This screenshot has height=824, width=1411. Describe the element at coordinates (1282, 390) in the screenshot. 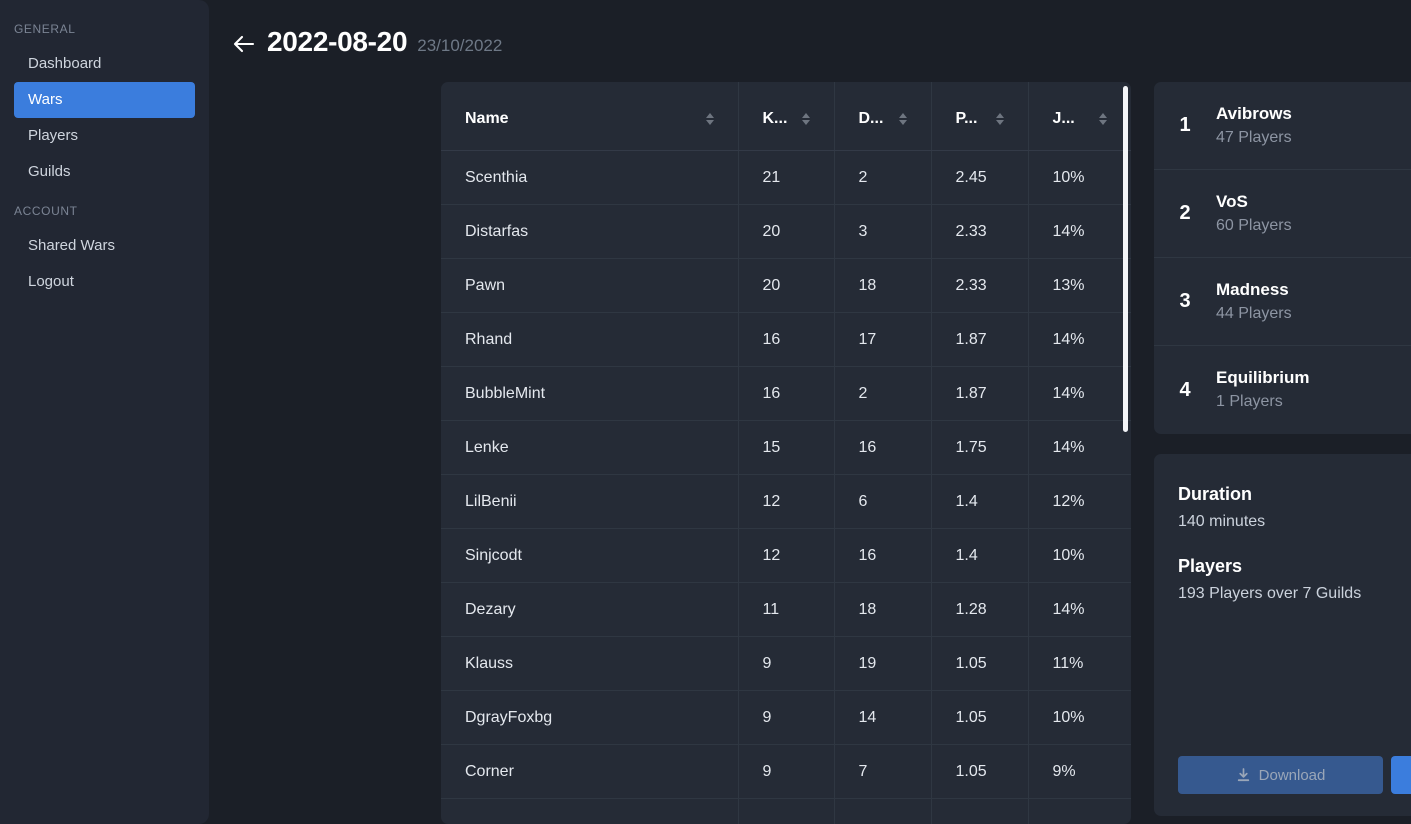

I see `list-item: 4 Equilibrium 1 Players -1.00` at that location.